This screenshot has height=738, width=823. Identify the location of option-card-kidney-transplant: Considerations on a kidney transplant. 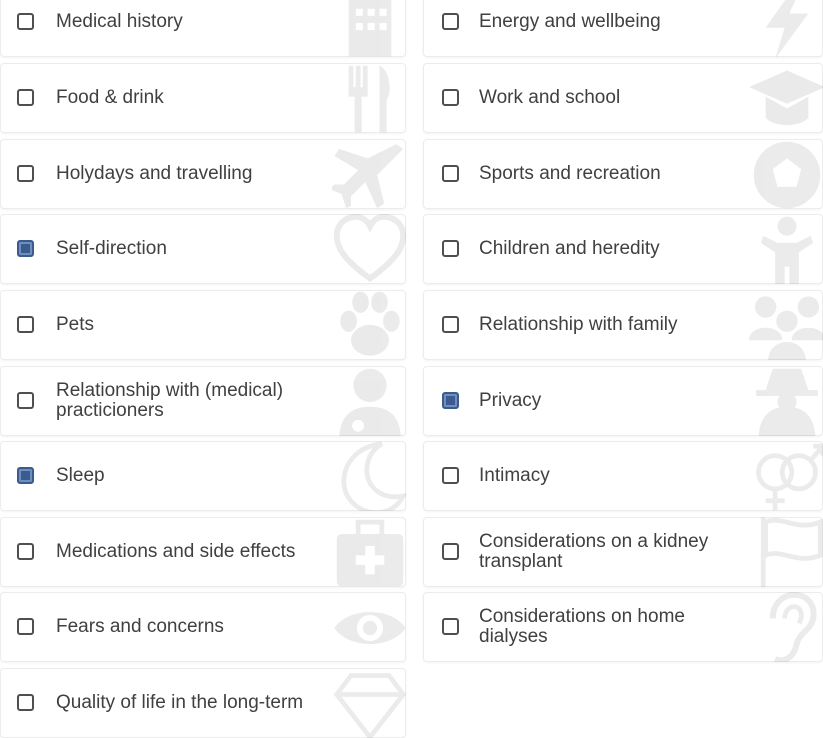
(623, 552).